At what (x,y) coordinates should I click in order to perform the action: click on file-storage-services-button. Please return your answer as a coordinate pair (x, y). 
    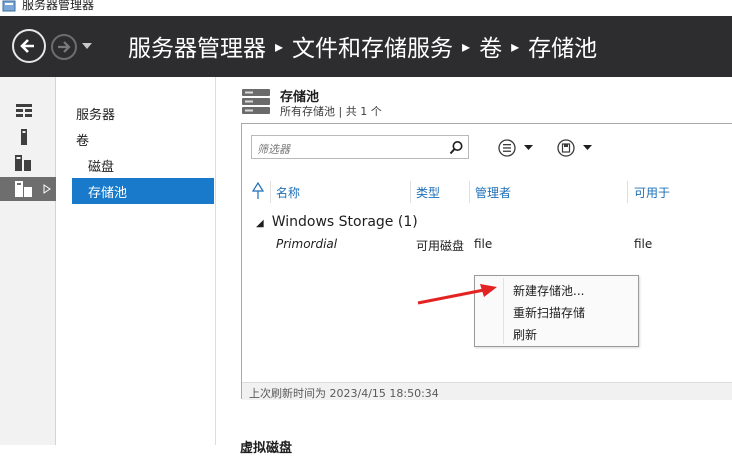
    Looking at the image, I should click on (28, 189).